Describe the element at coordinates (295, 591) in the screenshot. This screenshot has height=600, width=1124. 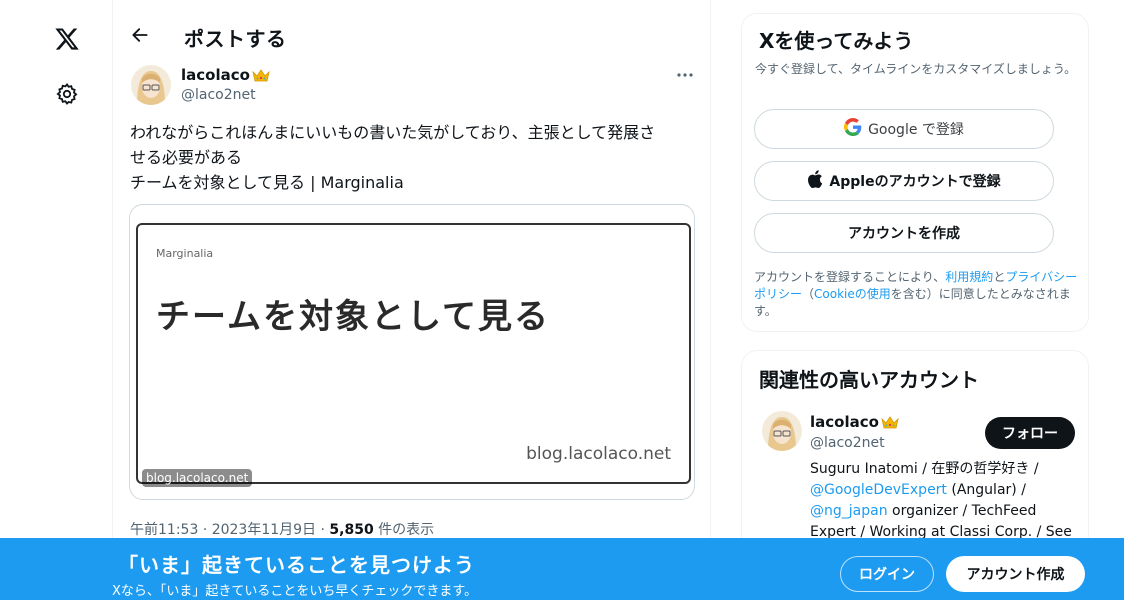
I see `bottom-bar-subtitle: Xなら、「いま」起きていることをいち早くチェックできます。` at that location.